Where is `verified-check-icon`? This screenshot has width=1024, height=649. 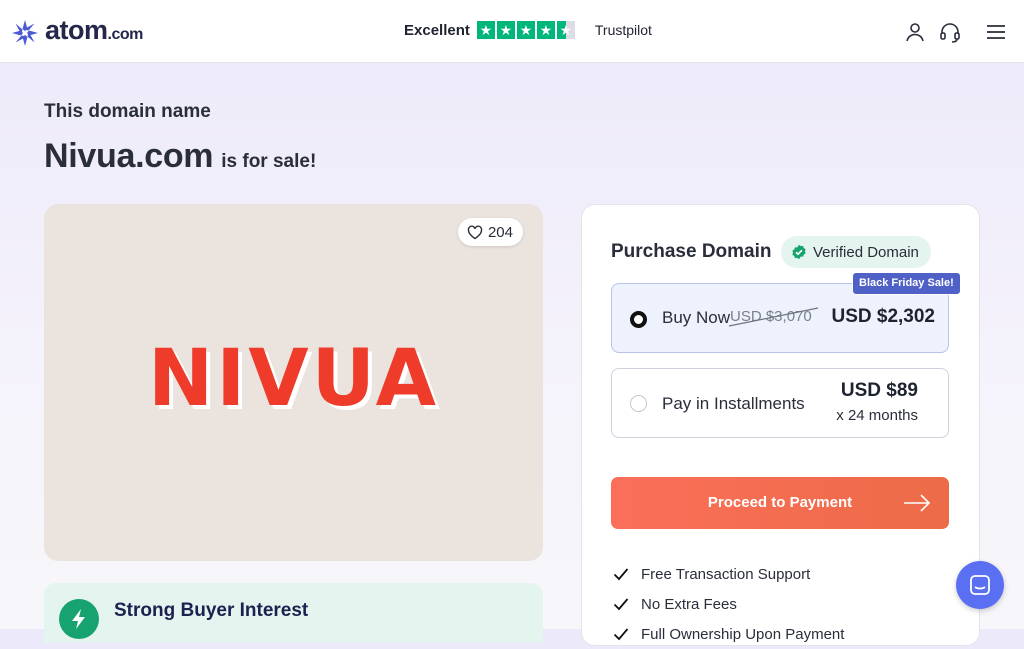
verified-check-icon is located at coordinates (799, 252).